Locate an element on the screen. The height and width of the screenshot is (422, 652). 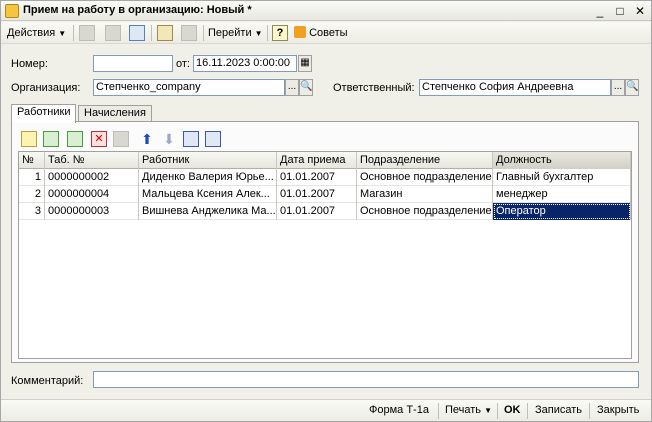
move-down-icon: ⬇ is located at coordinates (169, 139).